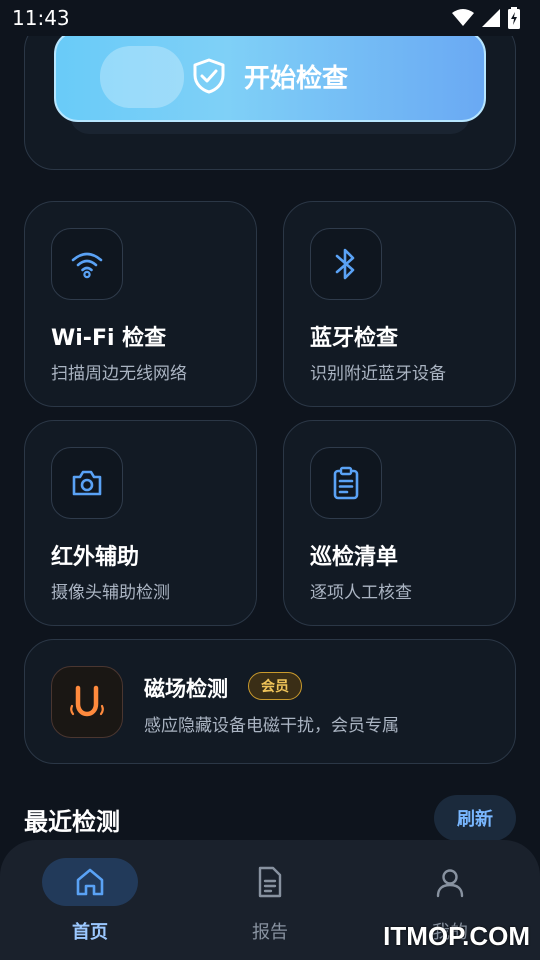 This screenshot has width=540, height=960. What do you see at coordinates (90, 932) in the screenshot?
I see `nav-label: 首页` at bounding box center [90, 932].